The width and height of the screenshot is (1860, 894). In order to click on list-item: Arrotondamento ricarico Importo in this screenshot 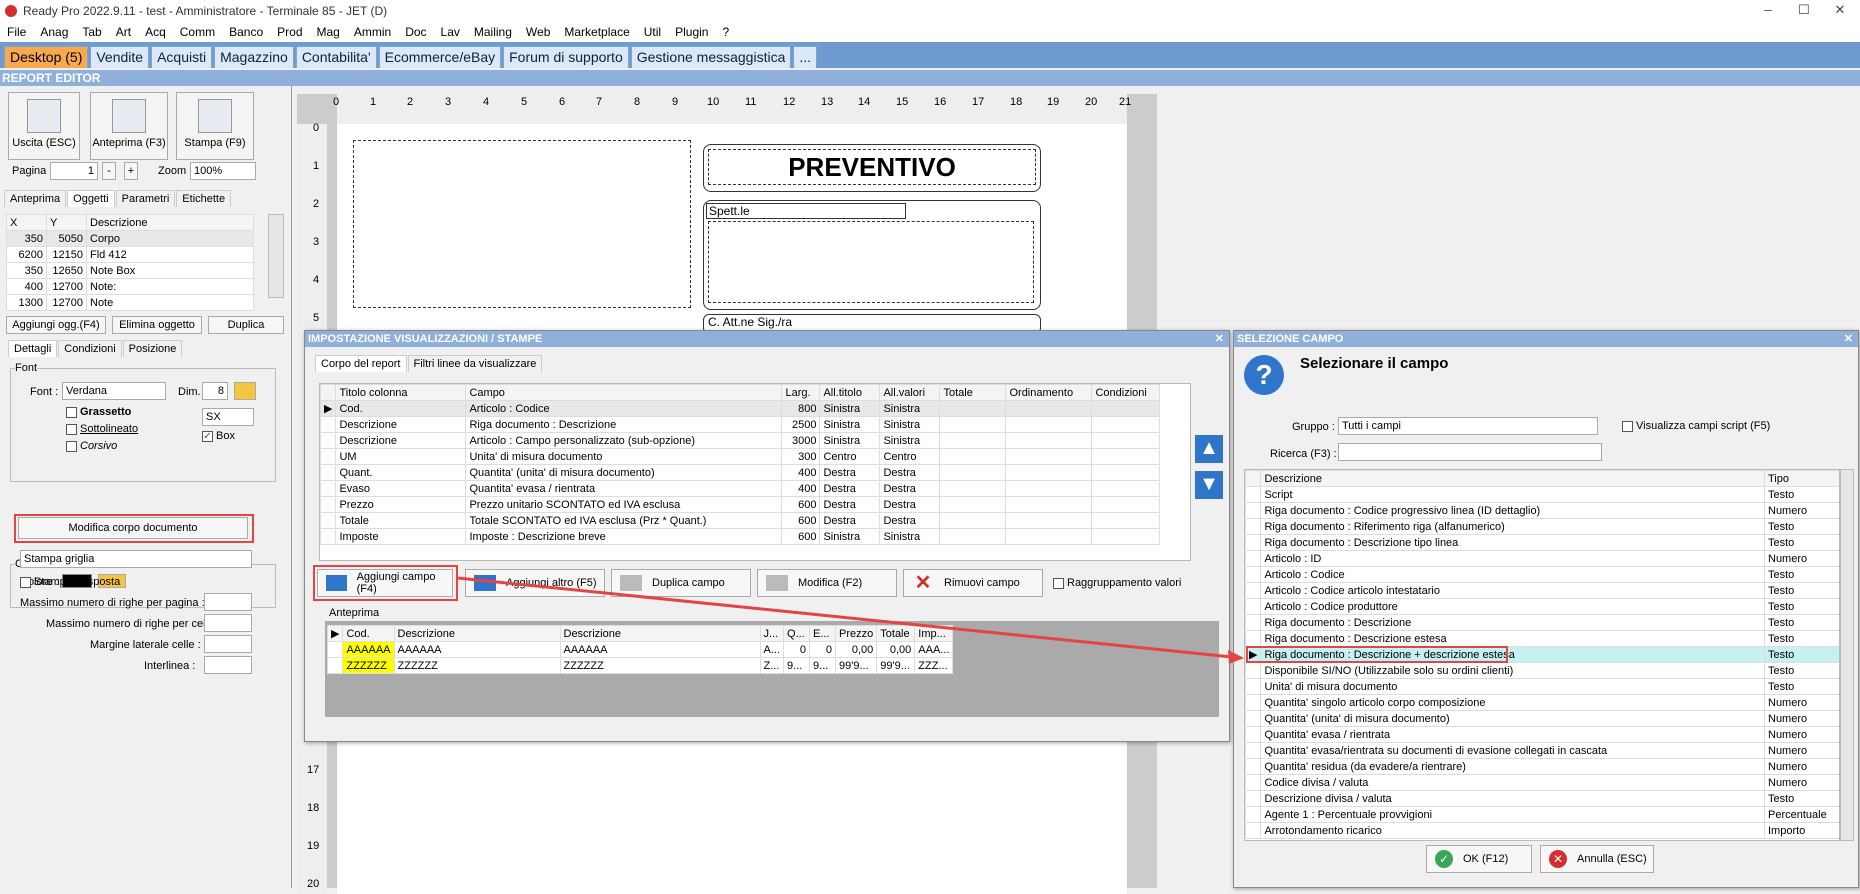, I will do `click(1542, 830)`.